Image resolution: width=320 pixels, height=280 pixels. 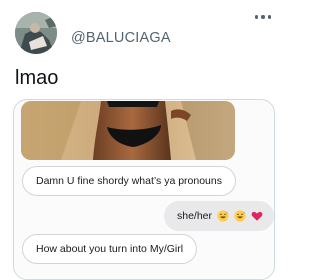 I want to click on message-bubble-outgoing: she/her, so click(x=219, y=216).